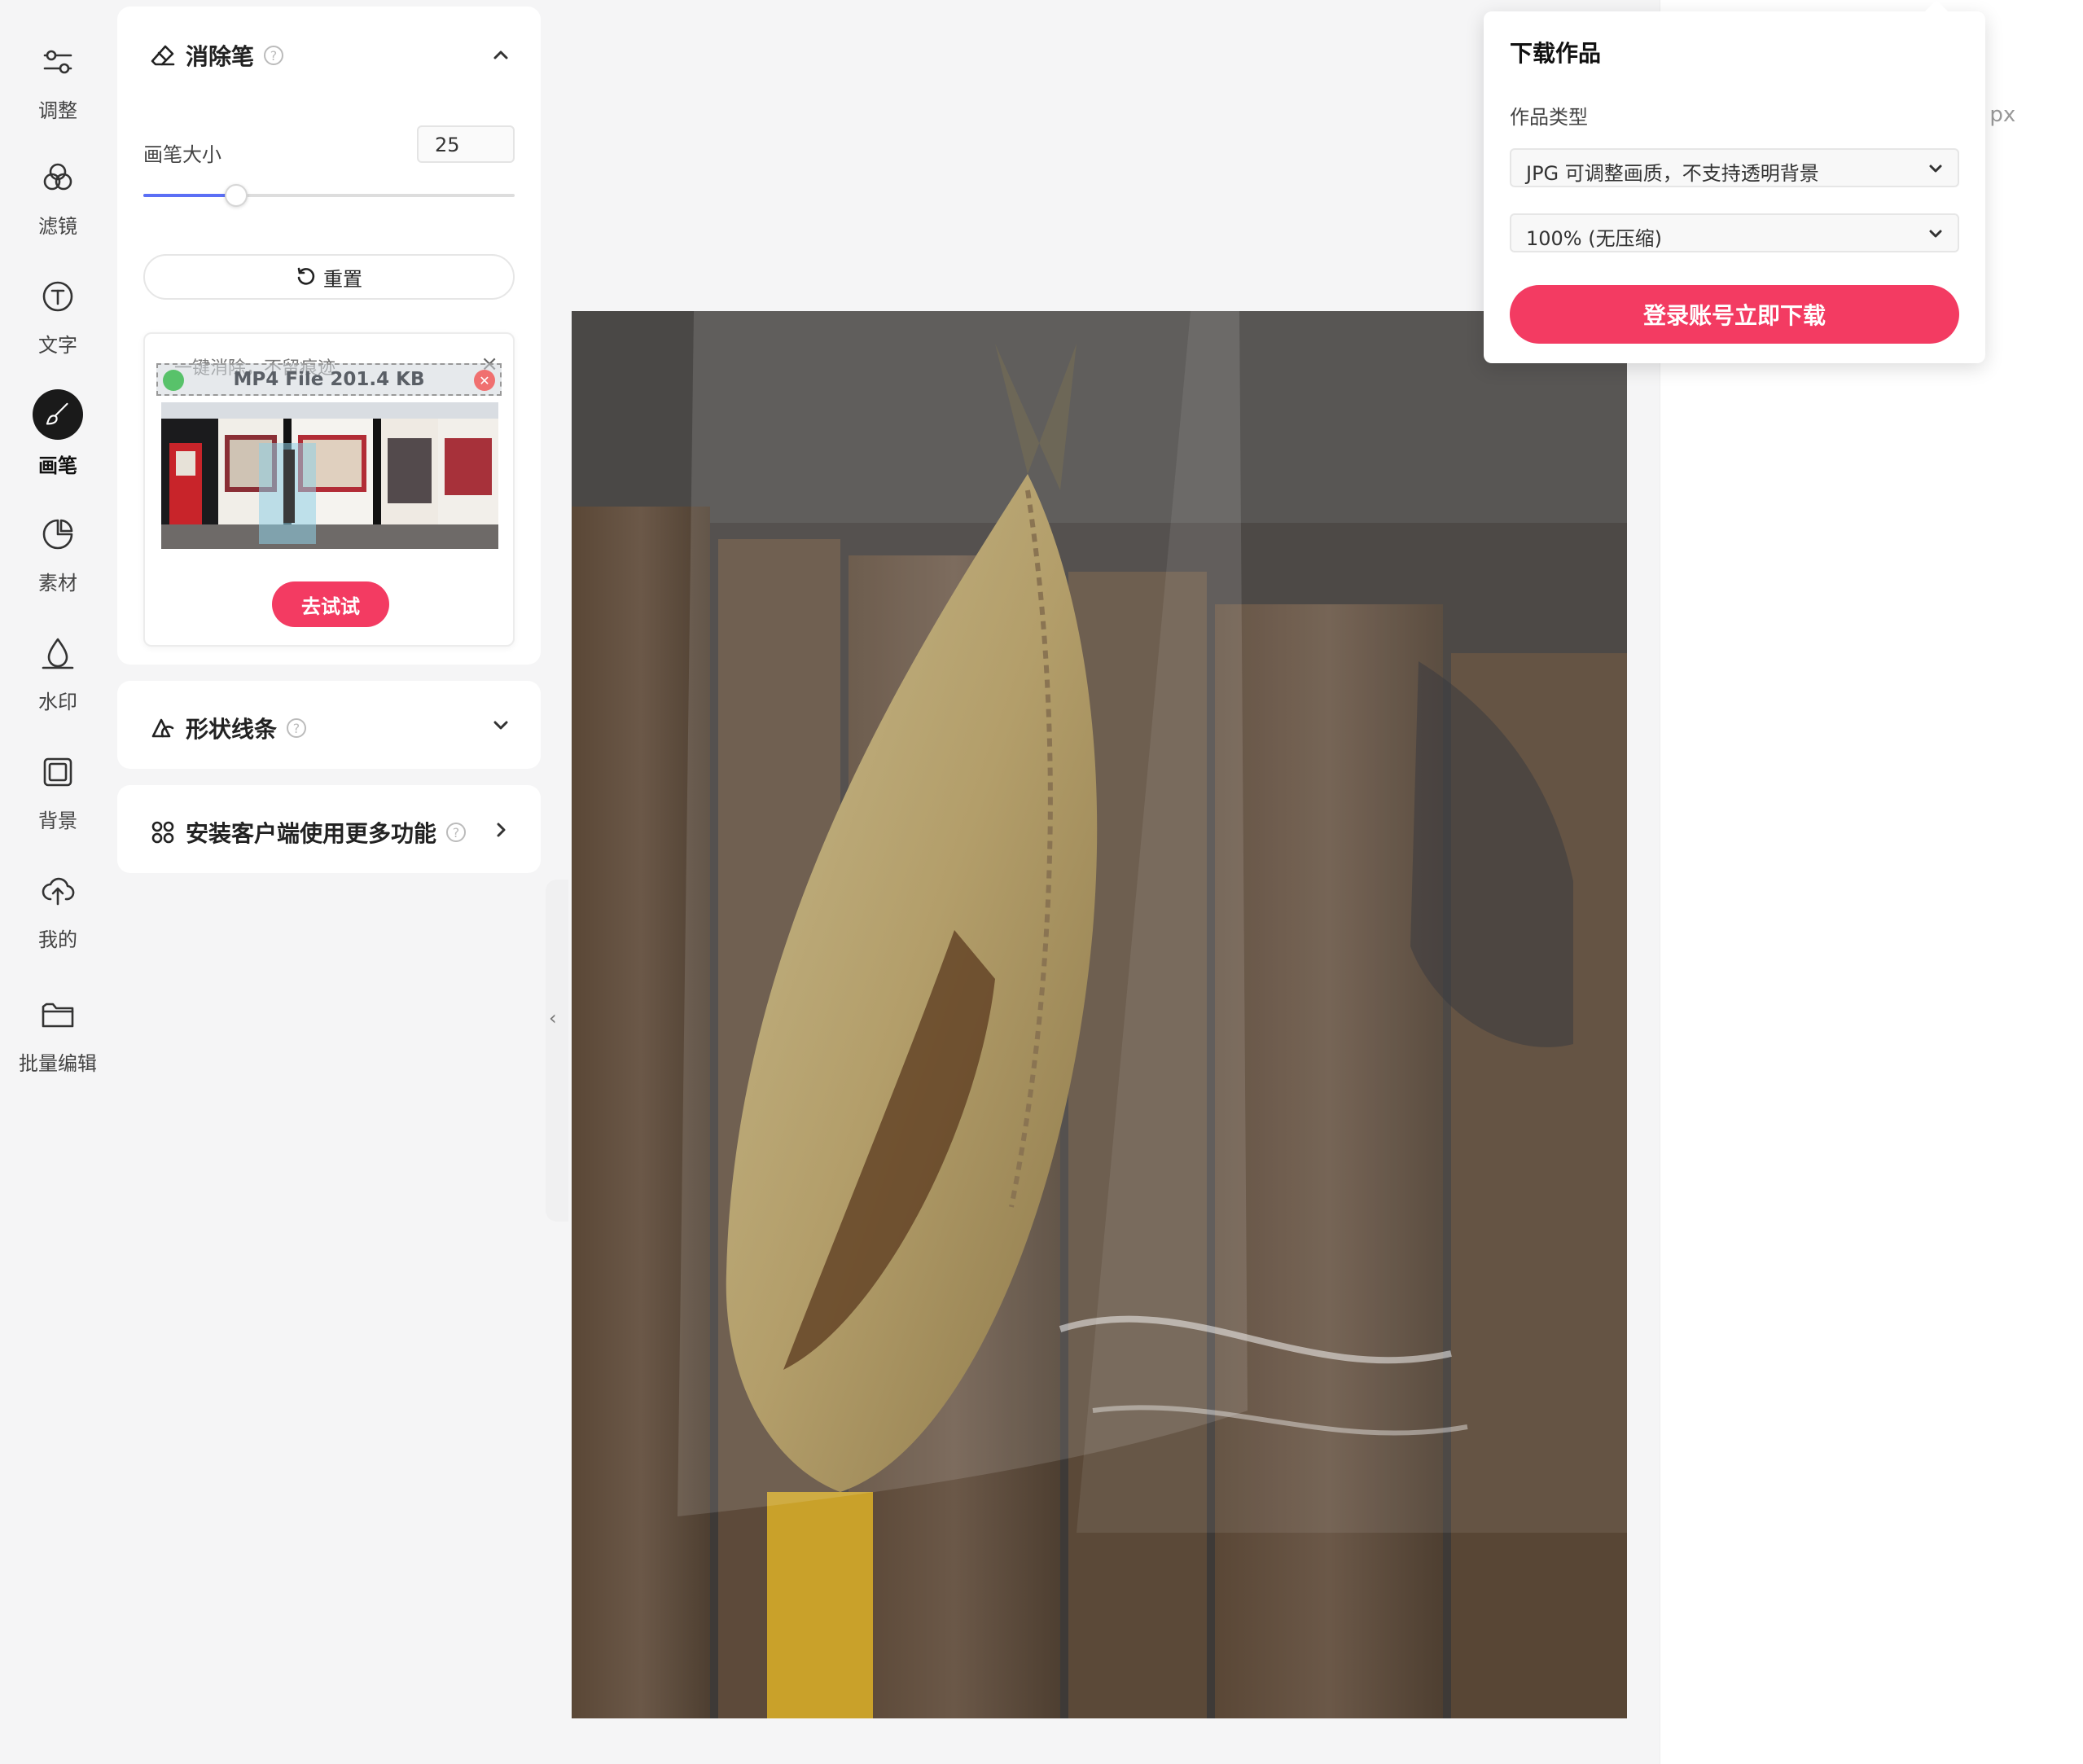  Describe the element at coordinates (58, 891) in the screenshot. I see `cloud-upload-icon` at that location.